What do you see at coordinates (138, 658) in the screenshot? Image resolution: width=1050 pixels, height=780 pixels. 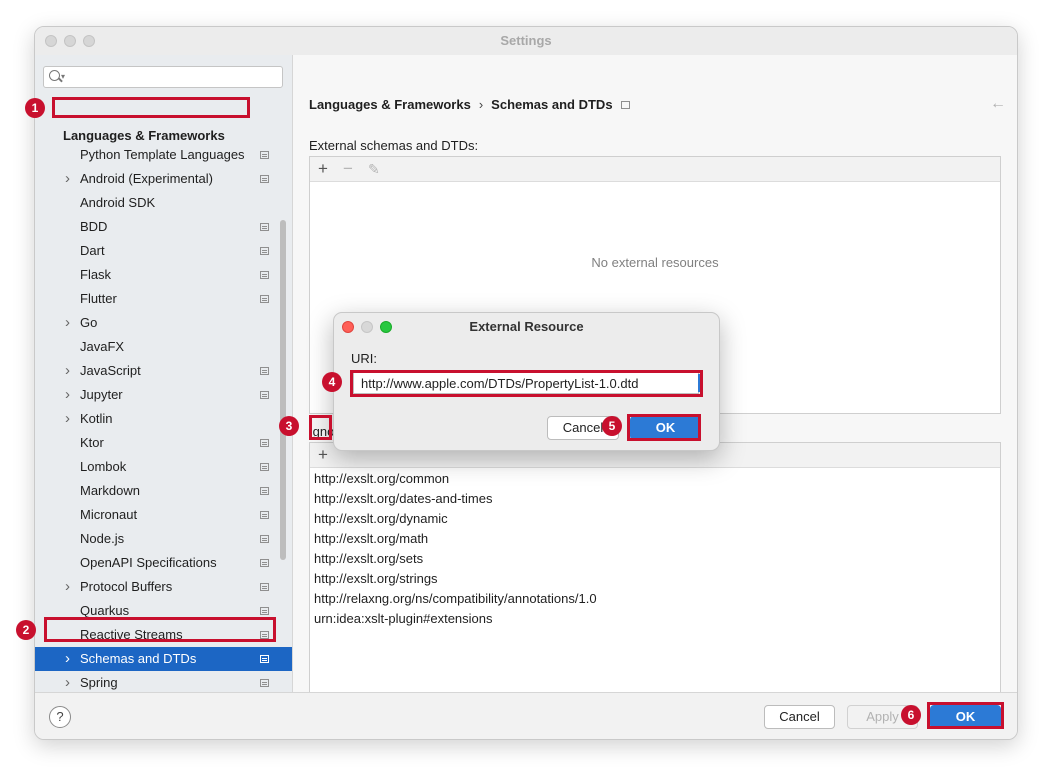 I see `sidebar-item-label: Schemas and DTDs` at bounding box center [138, 658].